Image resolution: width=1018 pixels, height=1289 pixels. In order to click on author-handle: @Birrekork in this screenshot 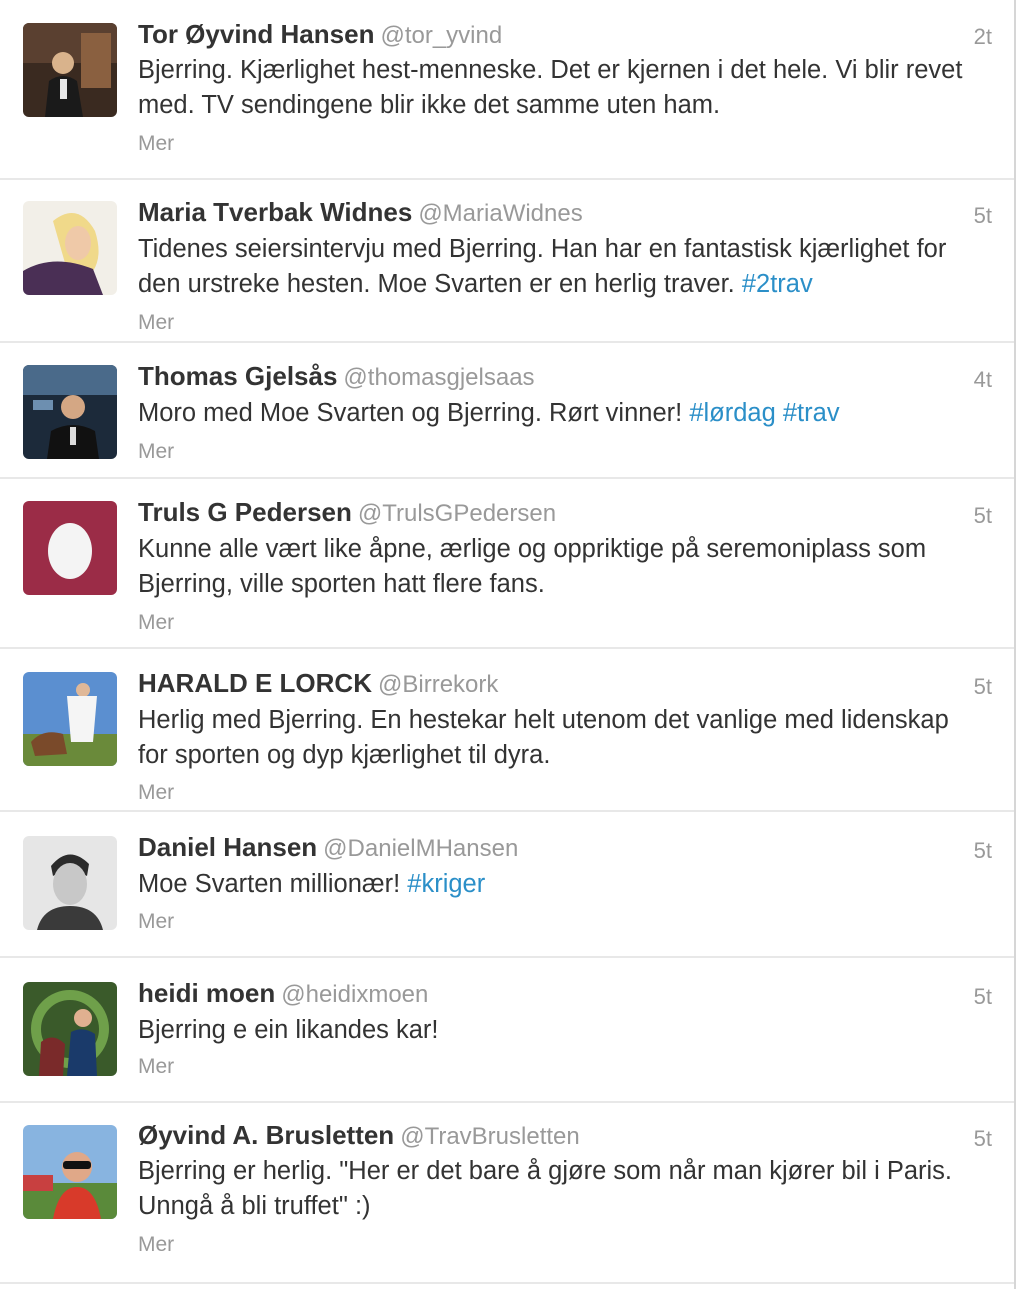, I will do `click(438, 684)`.